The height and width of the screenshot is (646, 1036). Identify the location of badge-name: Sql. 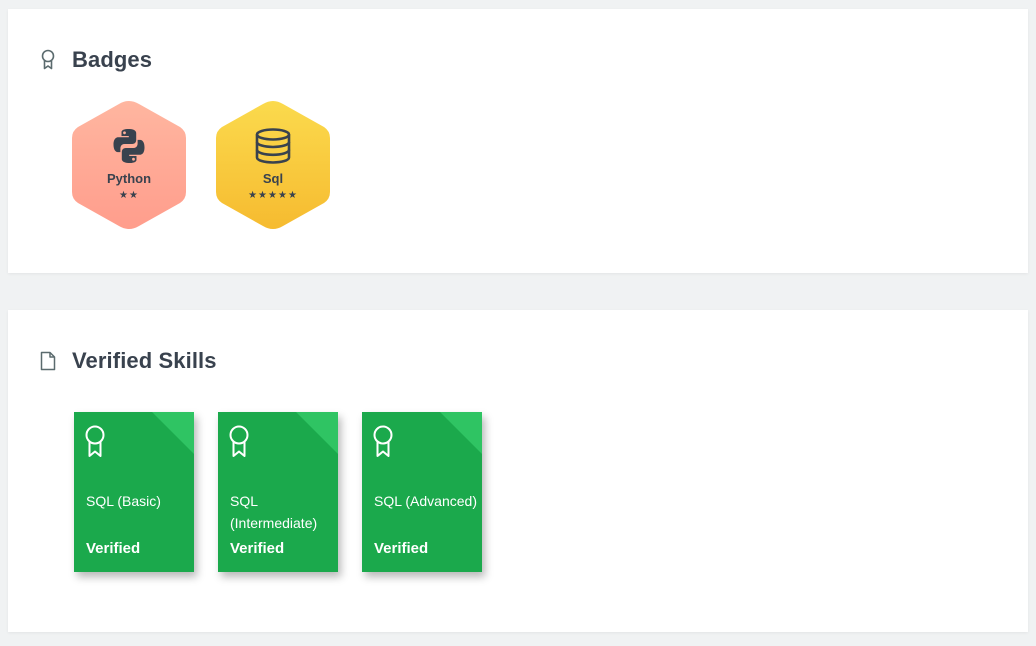
(273, 178).